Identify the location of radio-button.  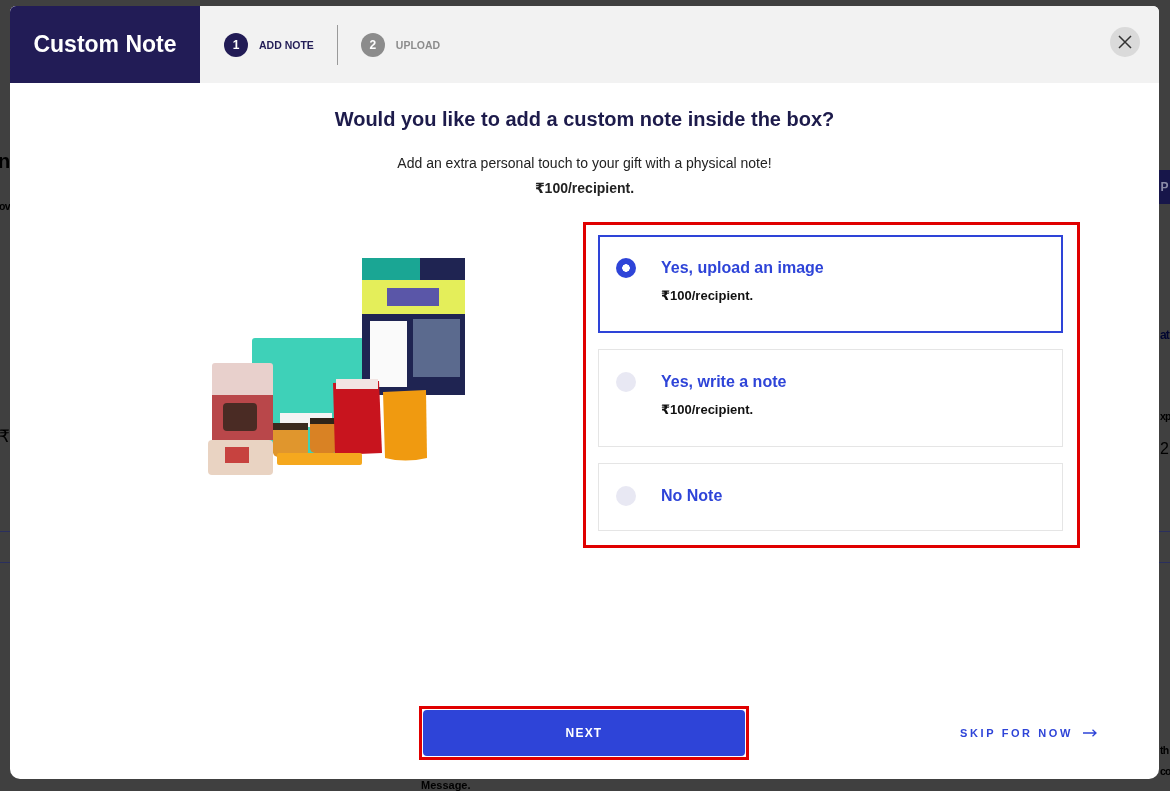
(626, 268).